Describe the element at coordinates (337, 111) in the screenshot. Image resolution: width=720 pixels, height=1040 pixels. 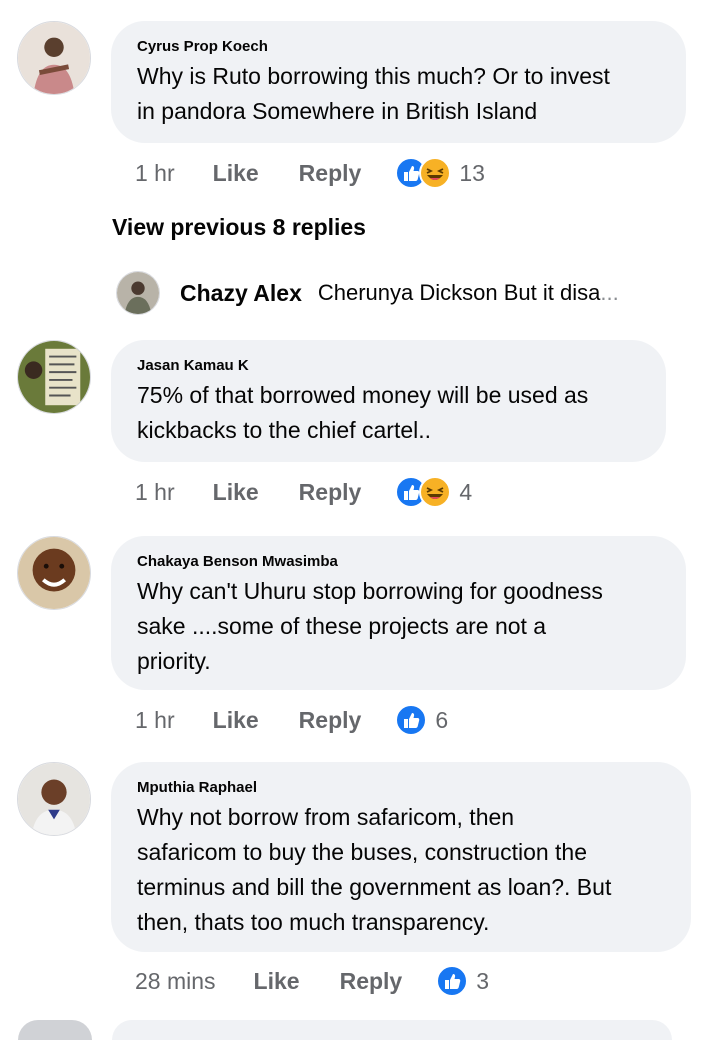
I see `comment-line: in pandora Somewhere in British Island` at that location.